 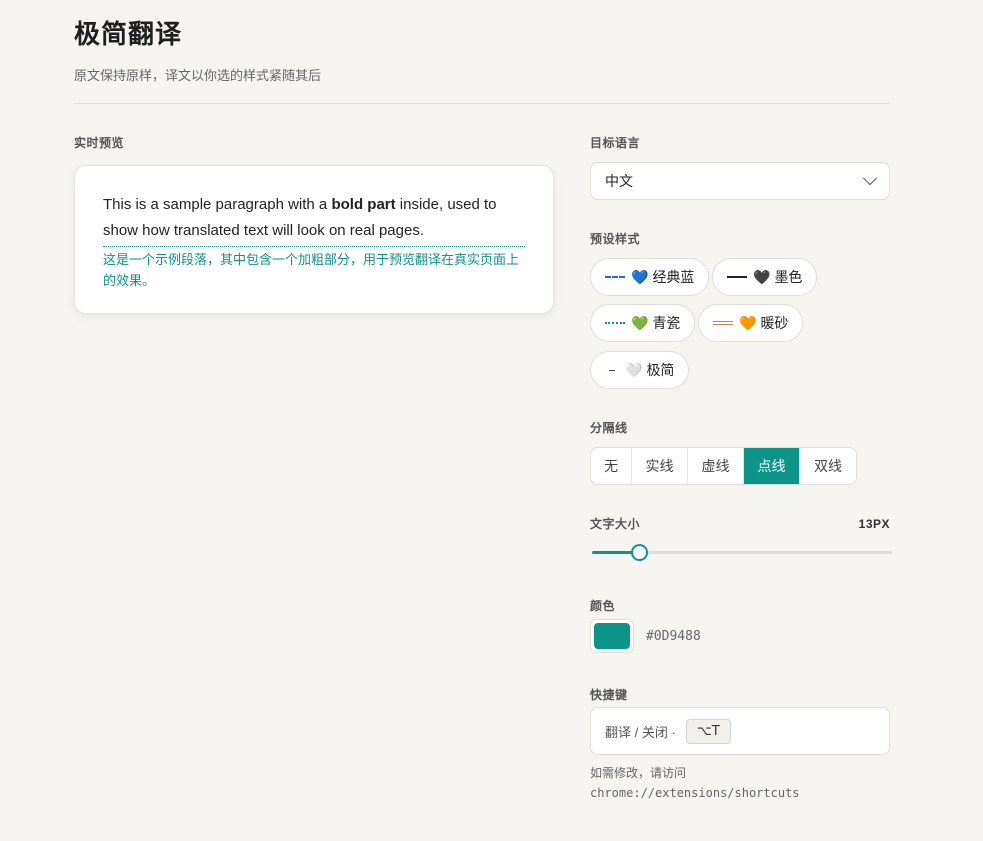 What do you see at coordinates (603, 606) in the screenshot?
I see `color-label: 颜色` at bounding box center [603, 606].